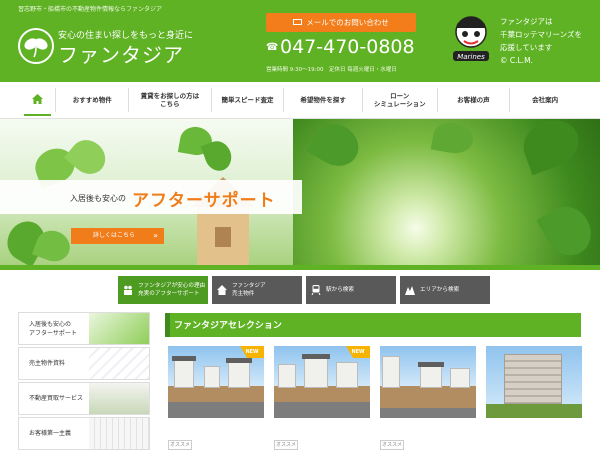 This screenshot has height=450, width=600. I want to click on mansion-building, so click(533, 379).